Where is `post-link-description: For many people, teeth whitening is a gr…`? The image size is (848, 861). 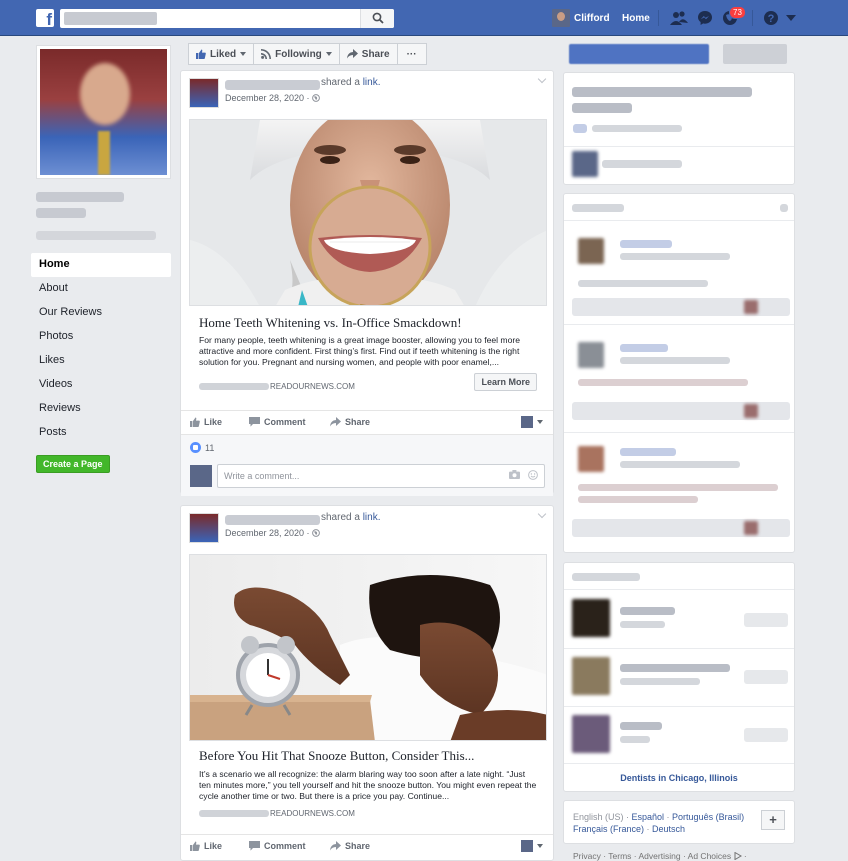
post-link-description: For many people, teeth whitening is a gr… is located at coordinates (360, 351).